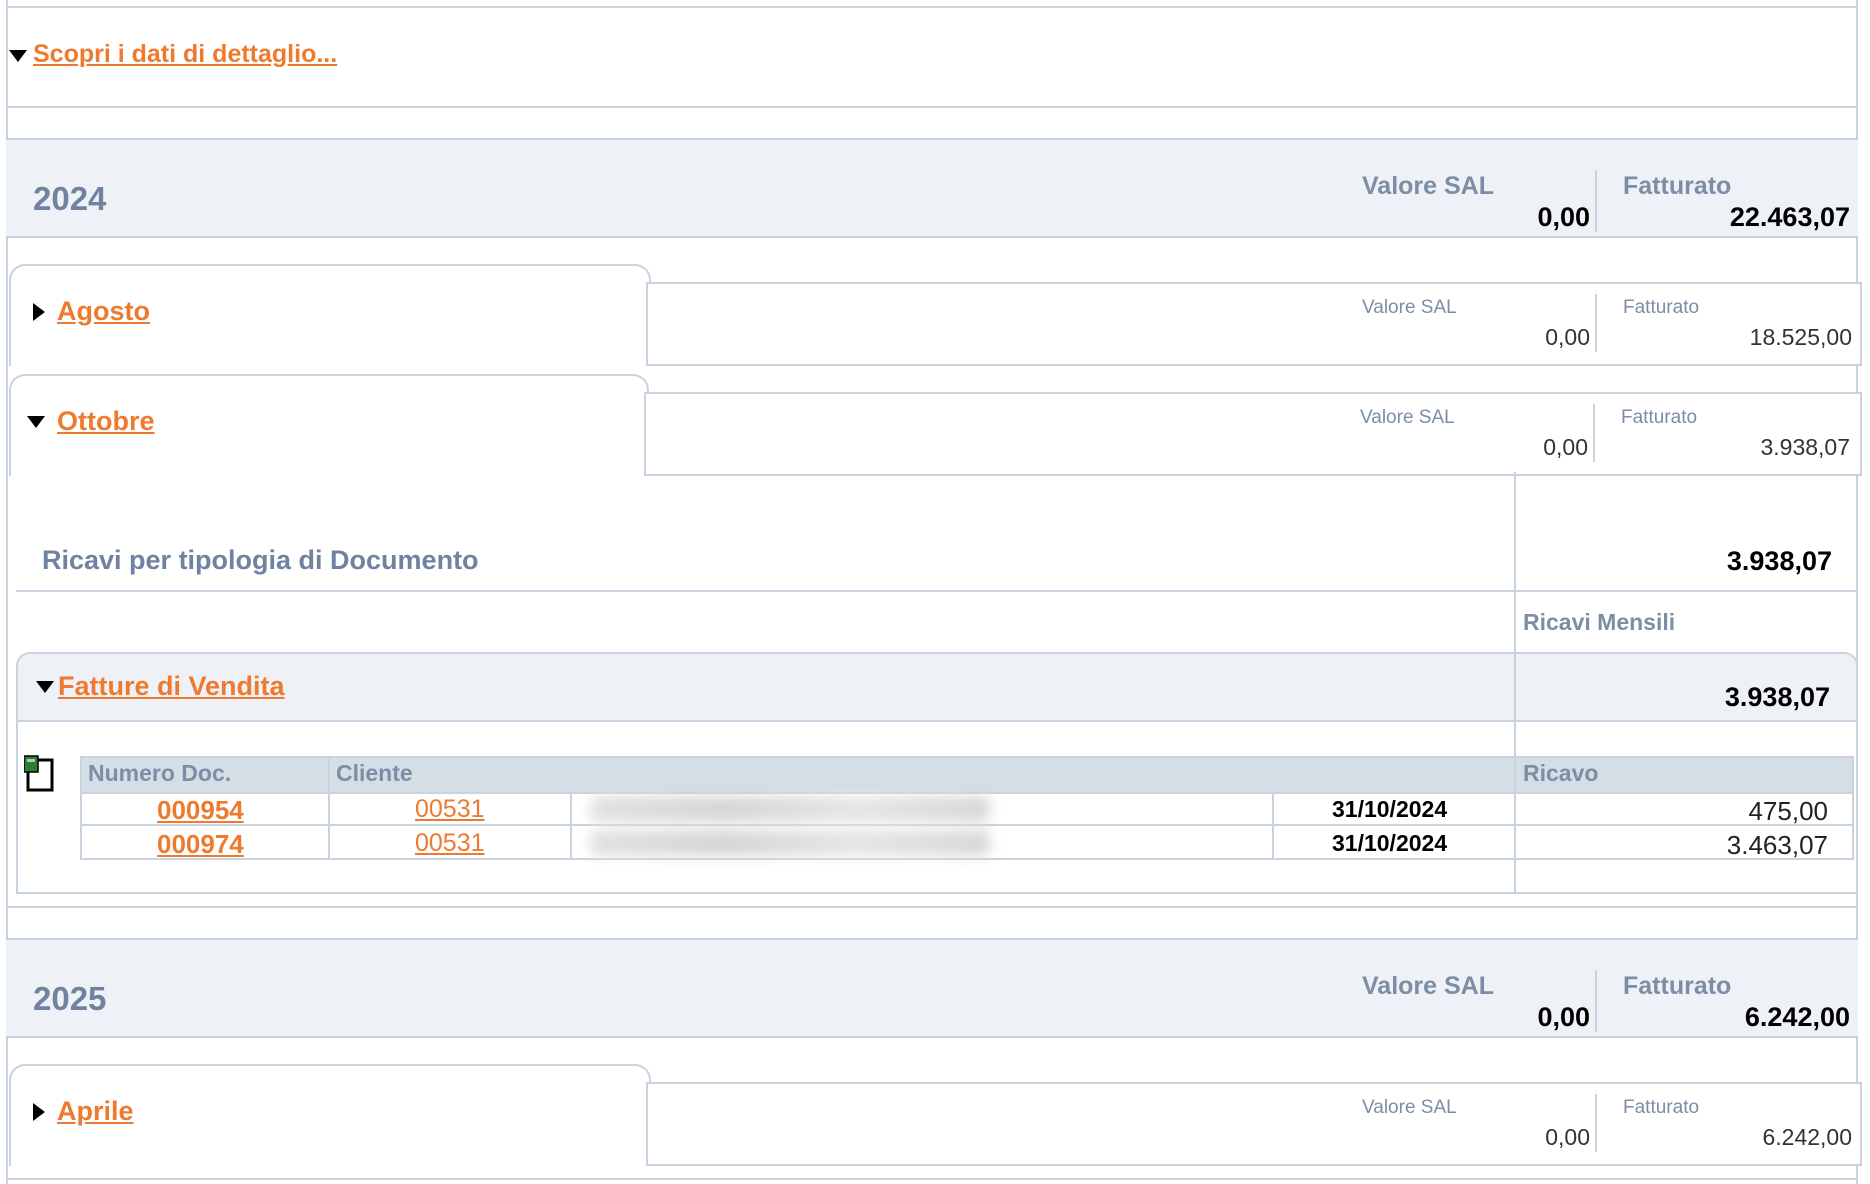 The width and height of the screenshot is (1870, 1184). I want to click on monthly-revenue-label: Ricavi Mensili, so click(1599, 622).